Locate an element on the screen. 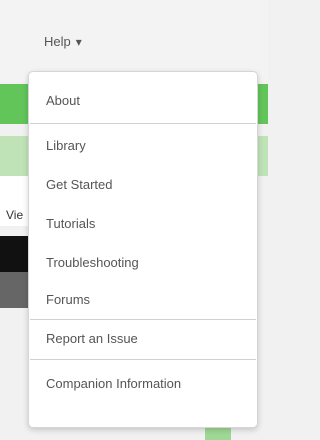 The image size is (320, 440). menu-item-troubleshooting: Troubleshooting is located at coordinates (92, 262).